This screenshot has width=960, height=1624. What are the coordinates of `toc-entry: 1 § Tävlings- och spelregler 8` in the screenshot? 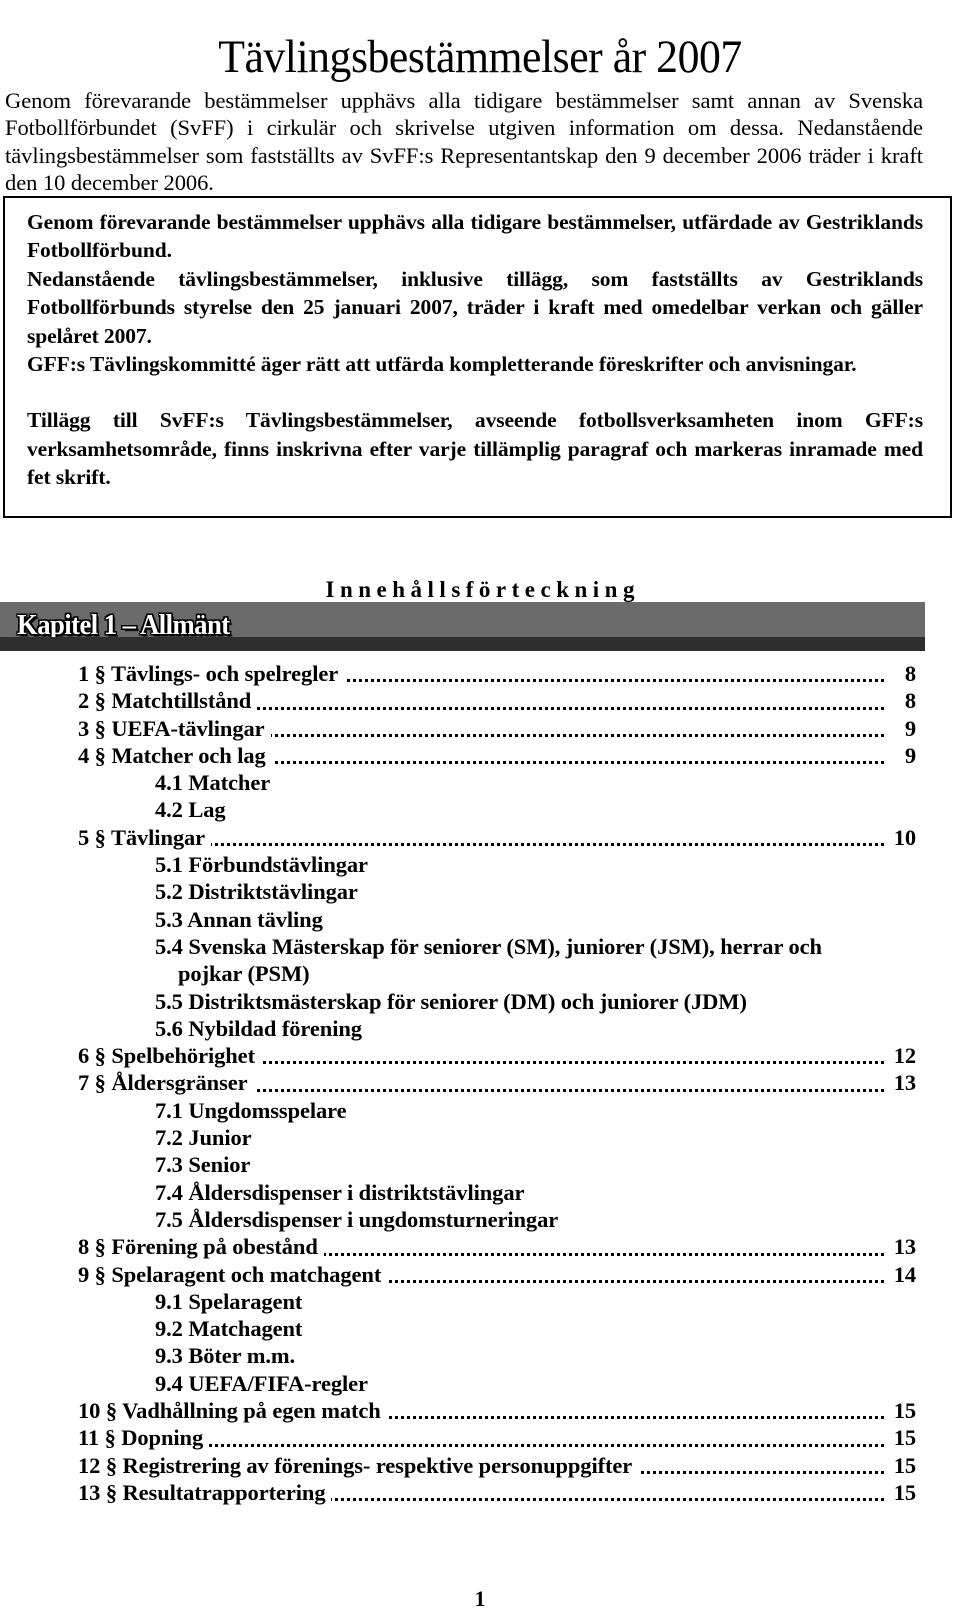 It's located at (480, 674).